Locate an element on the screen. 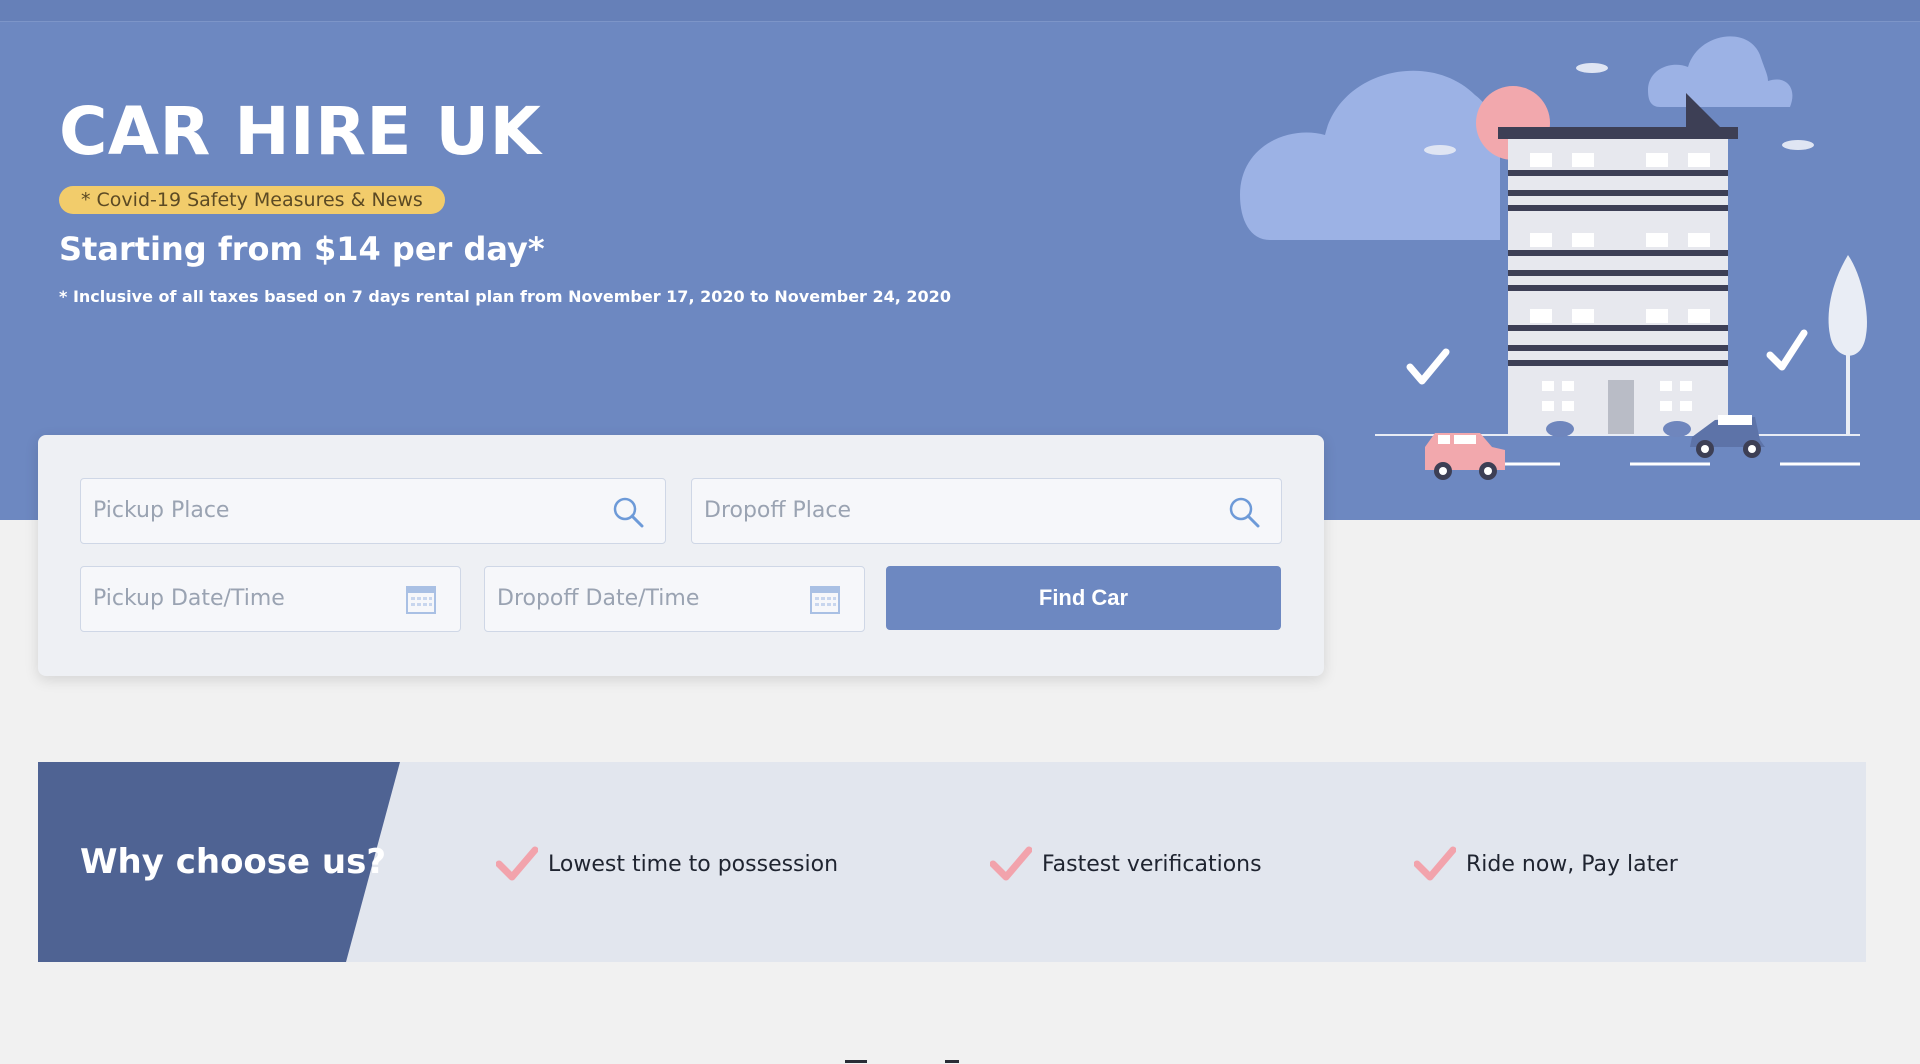 This screenshot has height=1064, width=1920. feature-item: Fastest verifications is located at coordinates (1126, 864).